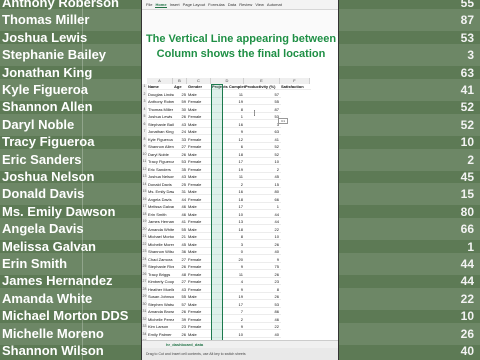  What do you see at coordinates (144, 118) in the screenshot?
I see `row-number: 5` at bounding box center [144, 118].